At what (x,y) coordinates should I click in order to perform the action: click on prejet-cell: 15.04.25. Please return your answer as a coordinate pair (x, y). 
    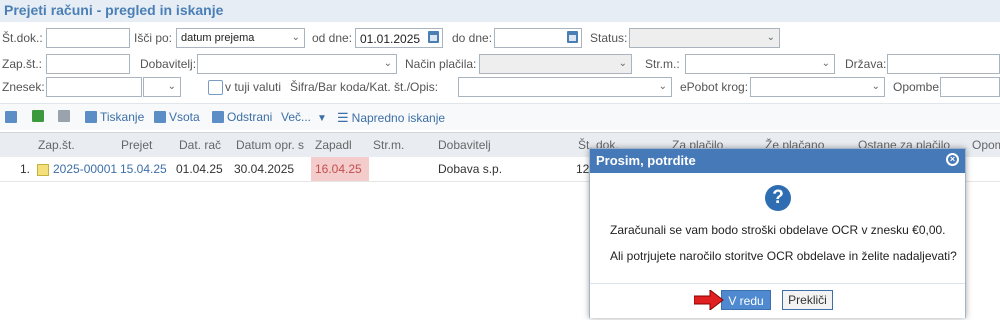
    Looking at the image, I should click on (143, 169).